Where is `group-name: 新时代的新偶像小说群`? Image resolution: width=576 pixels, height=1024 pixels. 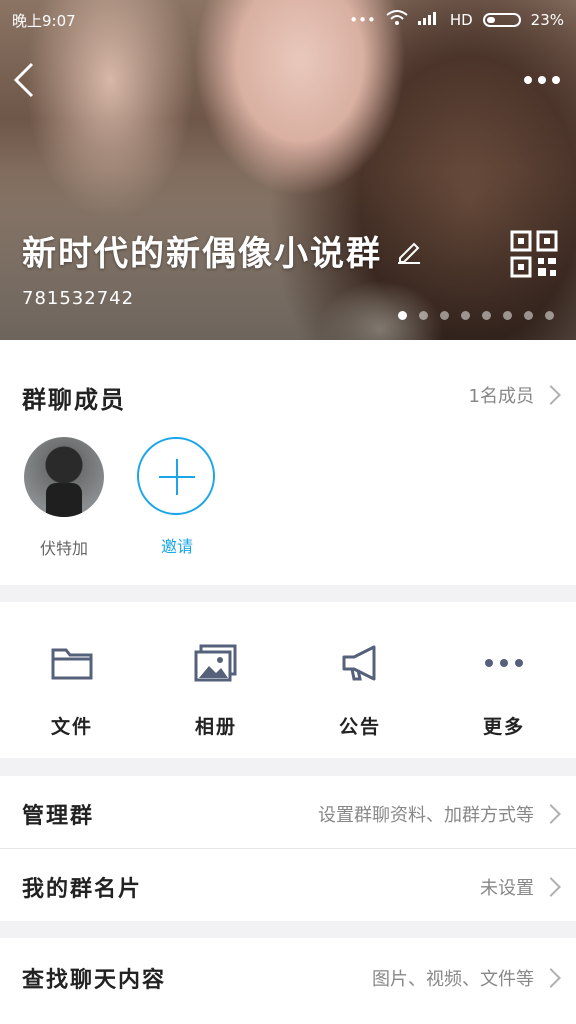
group-name: 新时代的新偶像小说群 is located at coordinates (222, 250).